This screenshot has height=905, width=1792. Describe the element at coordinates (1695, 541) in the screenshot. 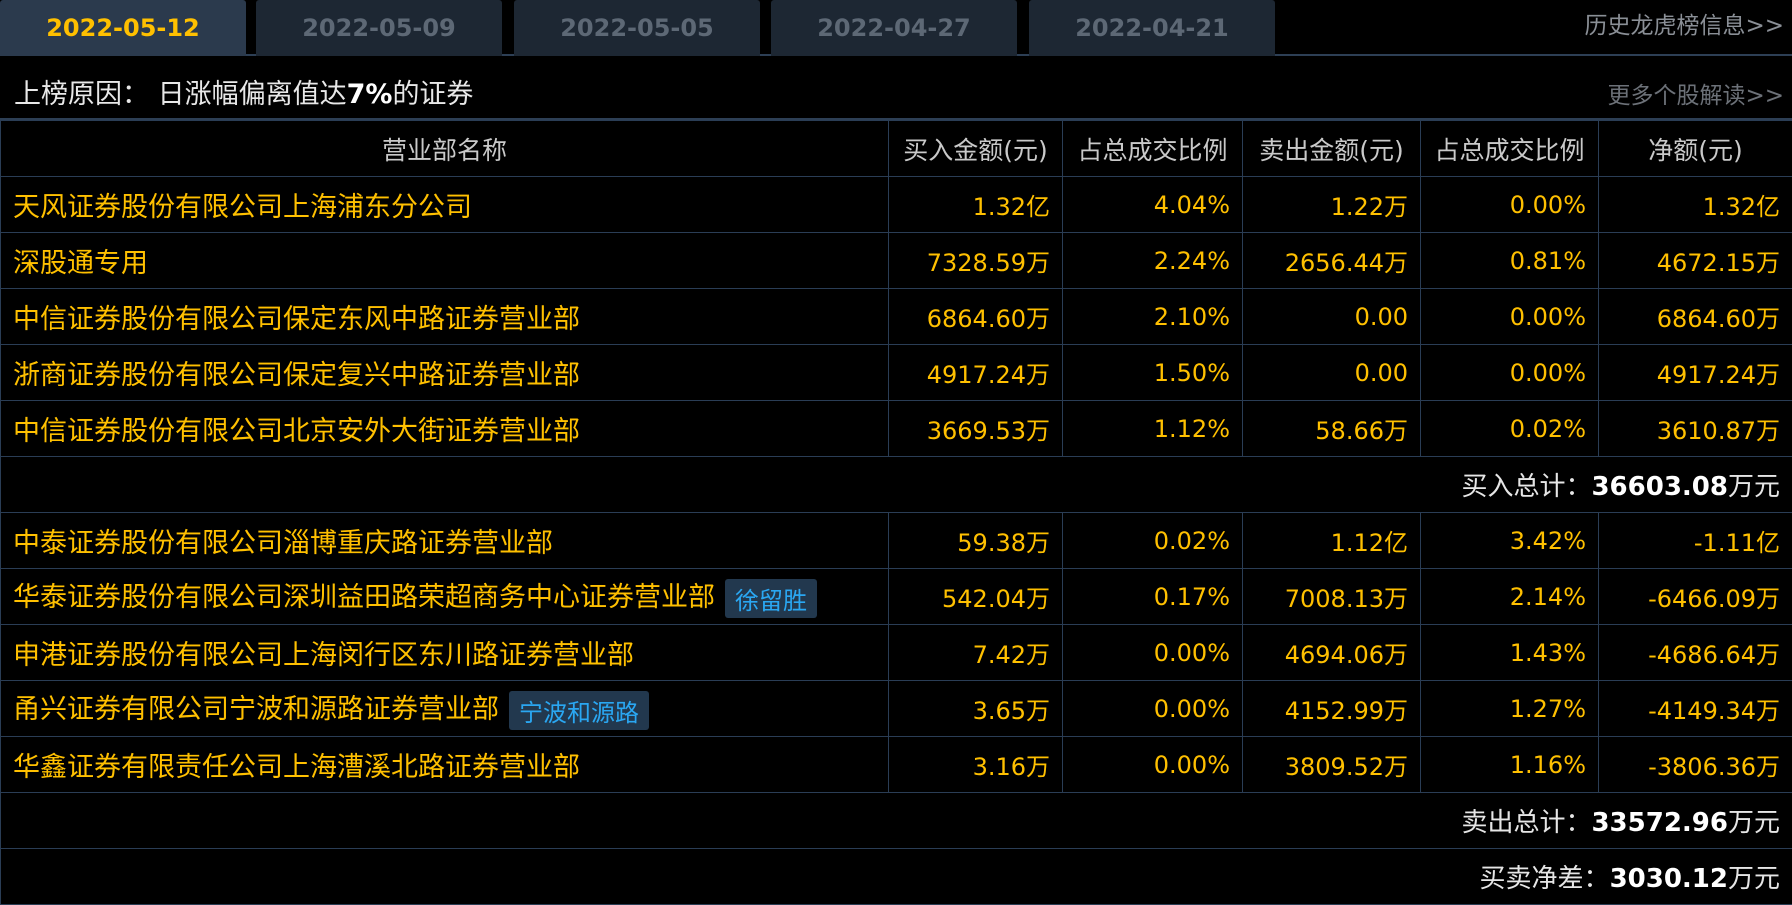

I see `net-amount: -1.11亿` at that location.